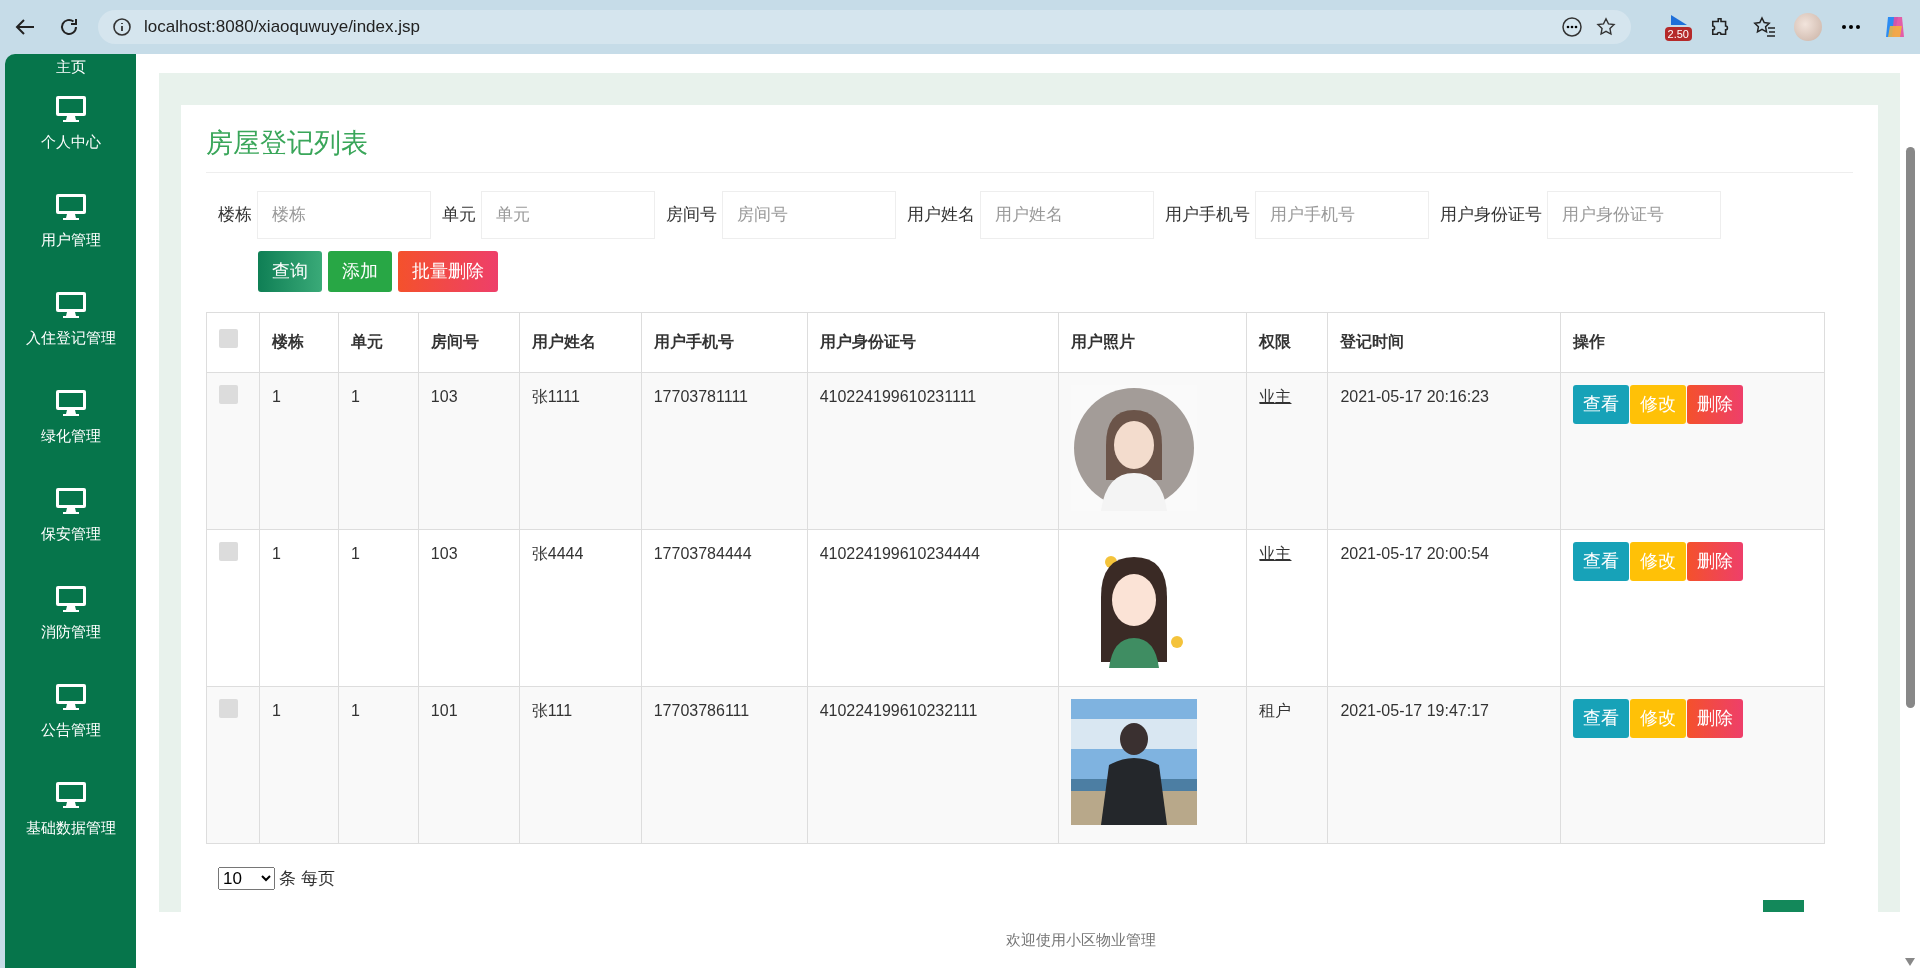 The image size is (1920, 968). Describe the element at coordinates (1634, 214) in the screenshot. I see `filter-input: 用户身份证号` at that location.